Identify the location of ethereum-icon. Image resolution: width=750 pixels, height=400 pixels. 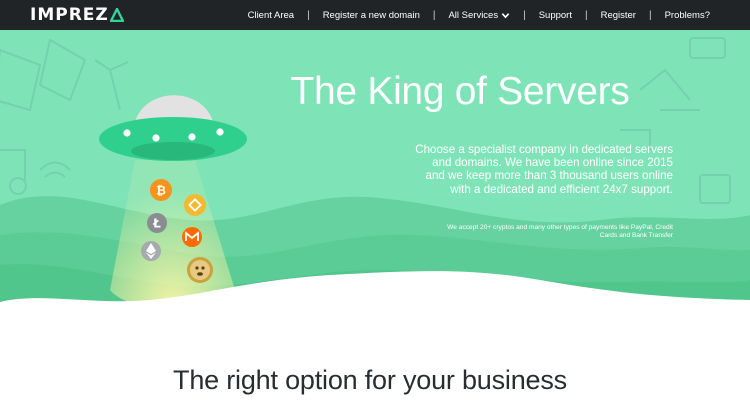
(151, 251).